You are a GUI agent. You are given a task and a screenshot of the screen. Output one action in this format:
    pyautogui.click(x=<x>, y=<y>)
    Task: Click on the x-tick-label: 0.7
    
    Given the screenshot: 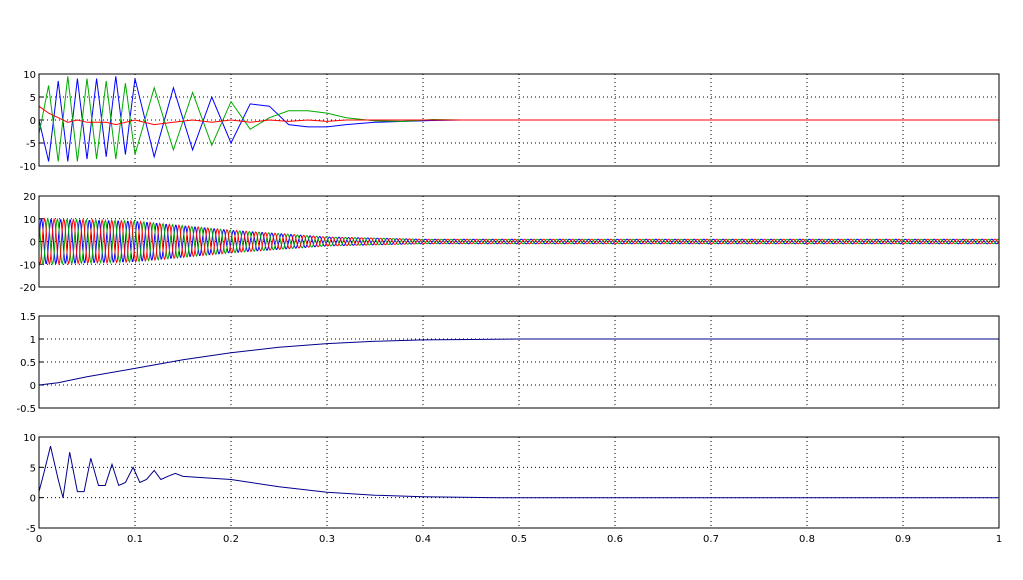 What is the action you would take?
    pyautogui.click(x=711, y=539)
    